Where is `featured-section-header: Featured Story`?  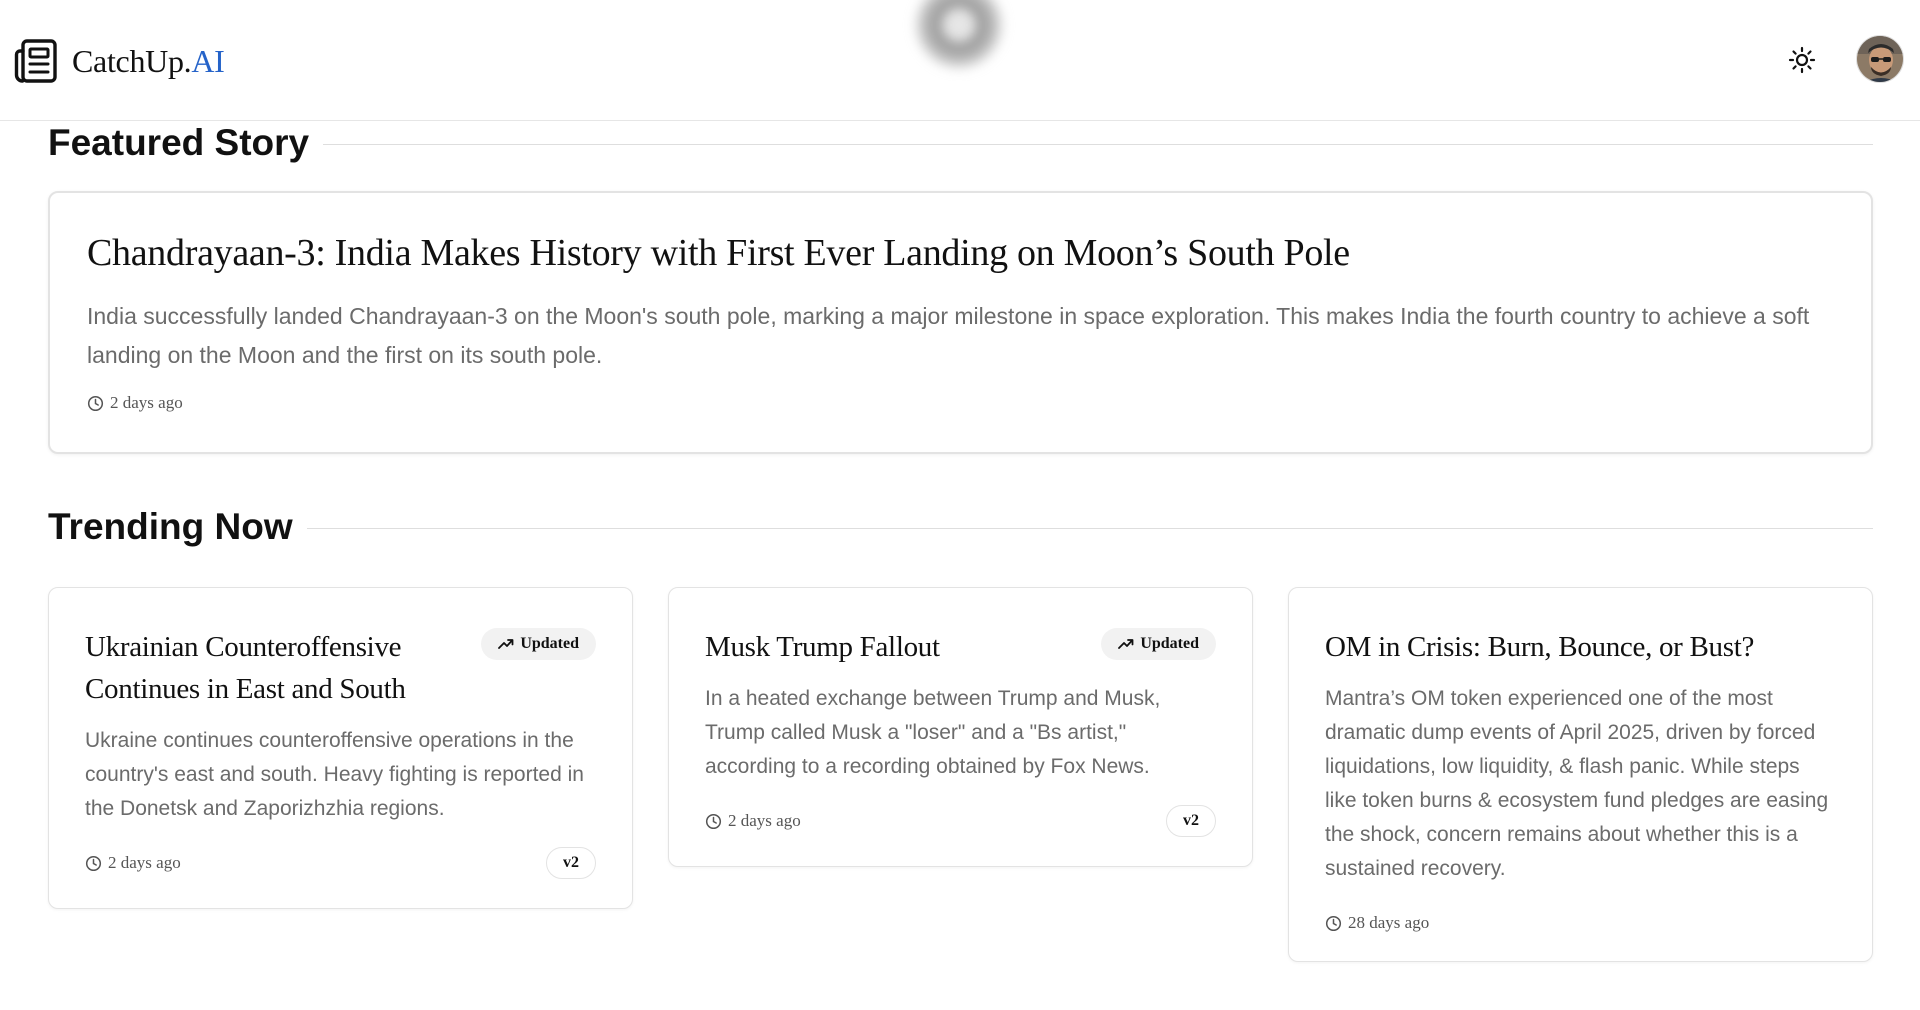 featured-section-header: Featured Story is located at coordinates (960, 143).